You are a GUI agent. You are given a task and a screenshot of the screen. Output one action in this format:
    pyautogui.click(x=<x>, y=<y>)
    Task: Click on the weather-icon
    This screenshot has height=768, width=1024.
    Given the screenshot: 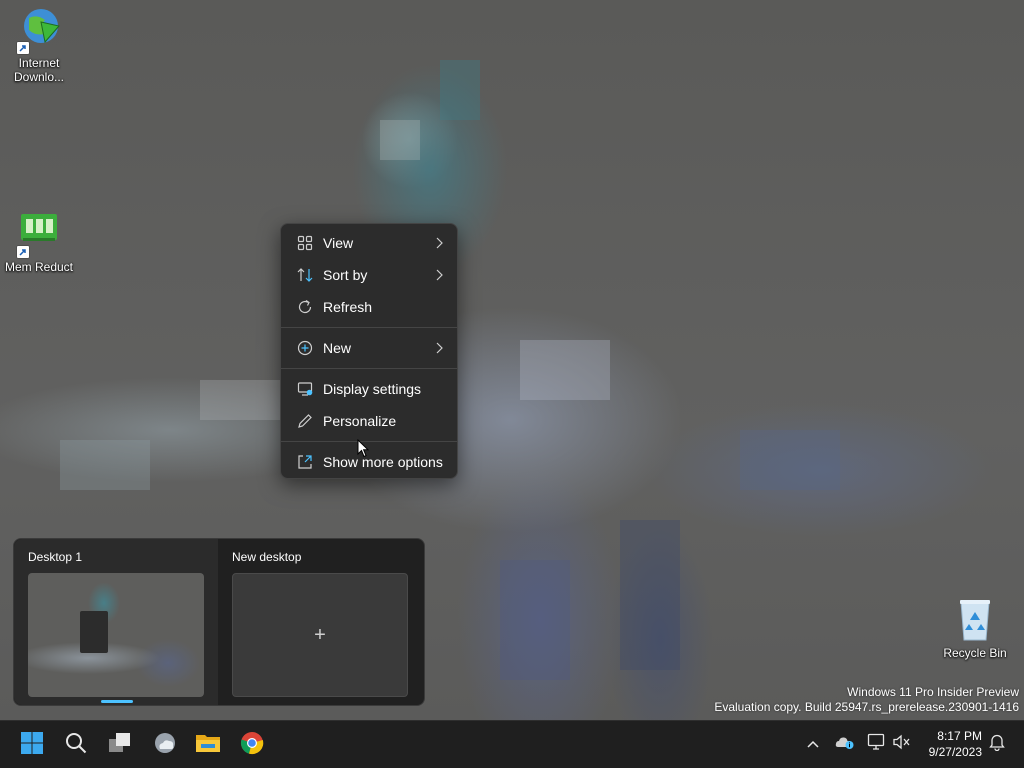 What is the action you would take?
    pyautogui.click(x=165, y=745)
    